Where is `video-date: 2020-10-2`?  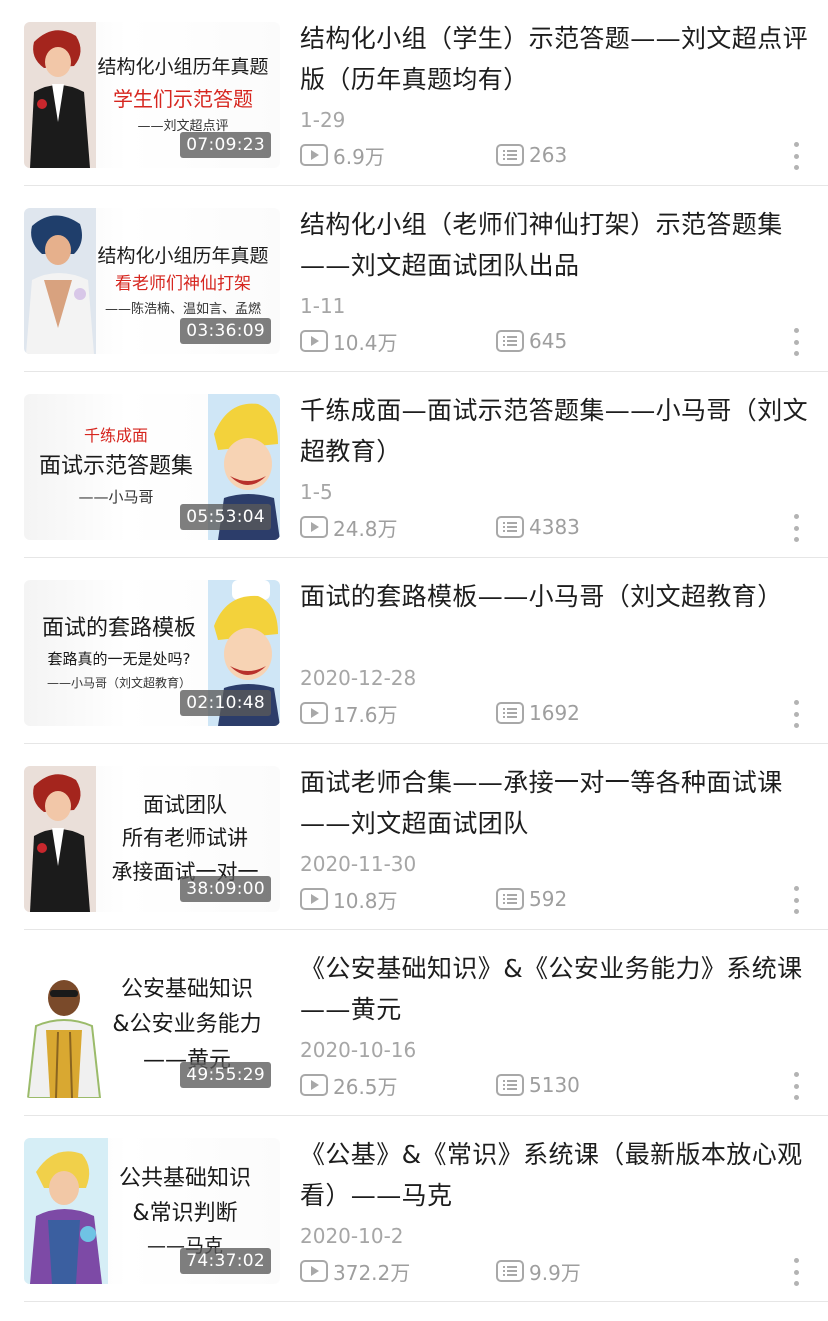
video-date: 2020-10-2 is located at coordinates (352, 1236).